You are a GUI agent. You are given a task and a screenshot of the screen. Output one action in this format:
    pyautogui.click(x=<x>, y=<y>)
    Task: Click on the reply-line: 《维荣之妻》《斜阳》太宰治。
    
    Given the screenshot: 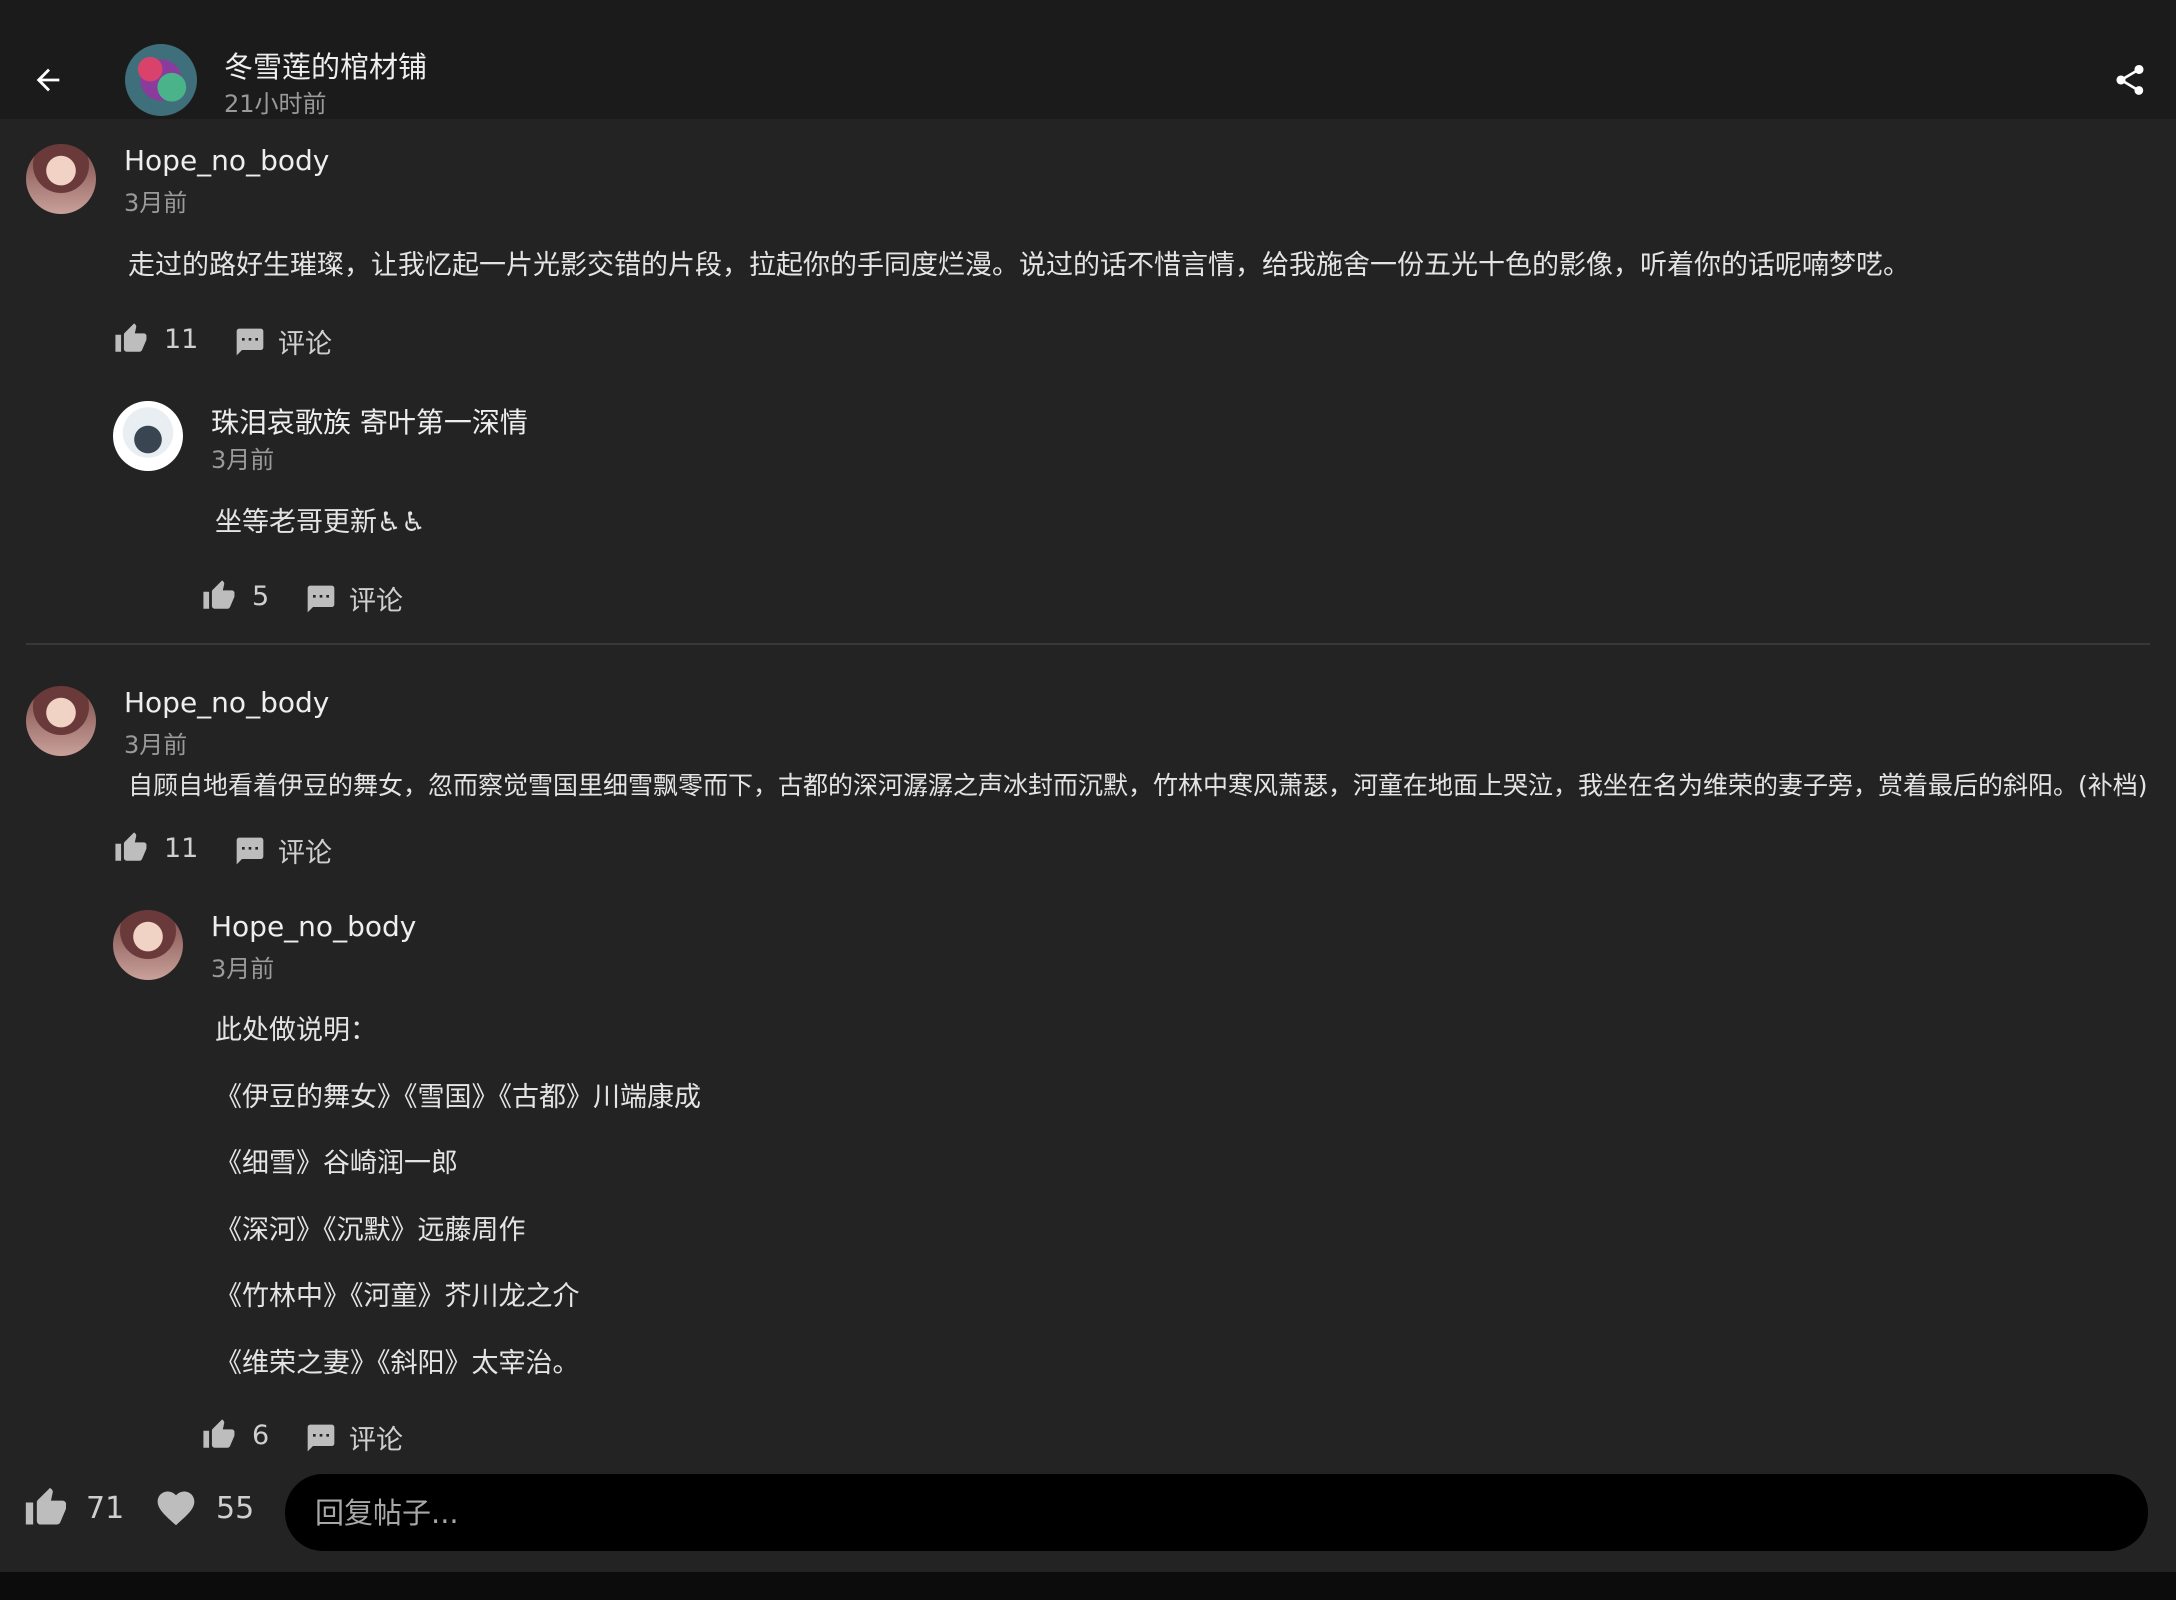 What is the action you would take?
    pyautogui.click(x=397, y=1363)
    